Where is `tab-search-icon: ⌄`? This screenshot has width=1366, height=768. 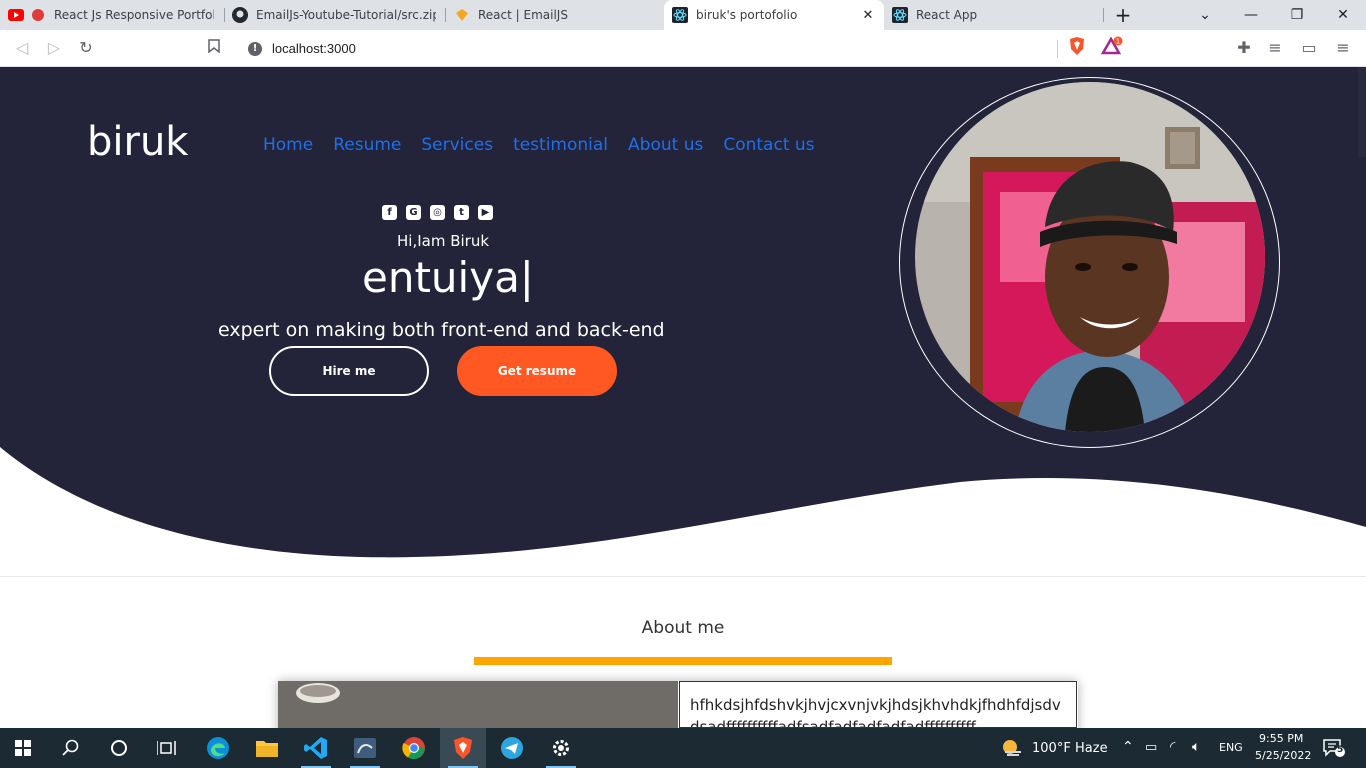
tab-search-icon: ⌄ is located at coordinates (1205, 15).